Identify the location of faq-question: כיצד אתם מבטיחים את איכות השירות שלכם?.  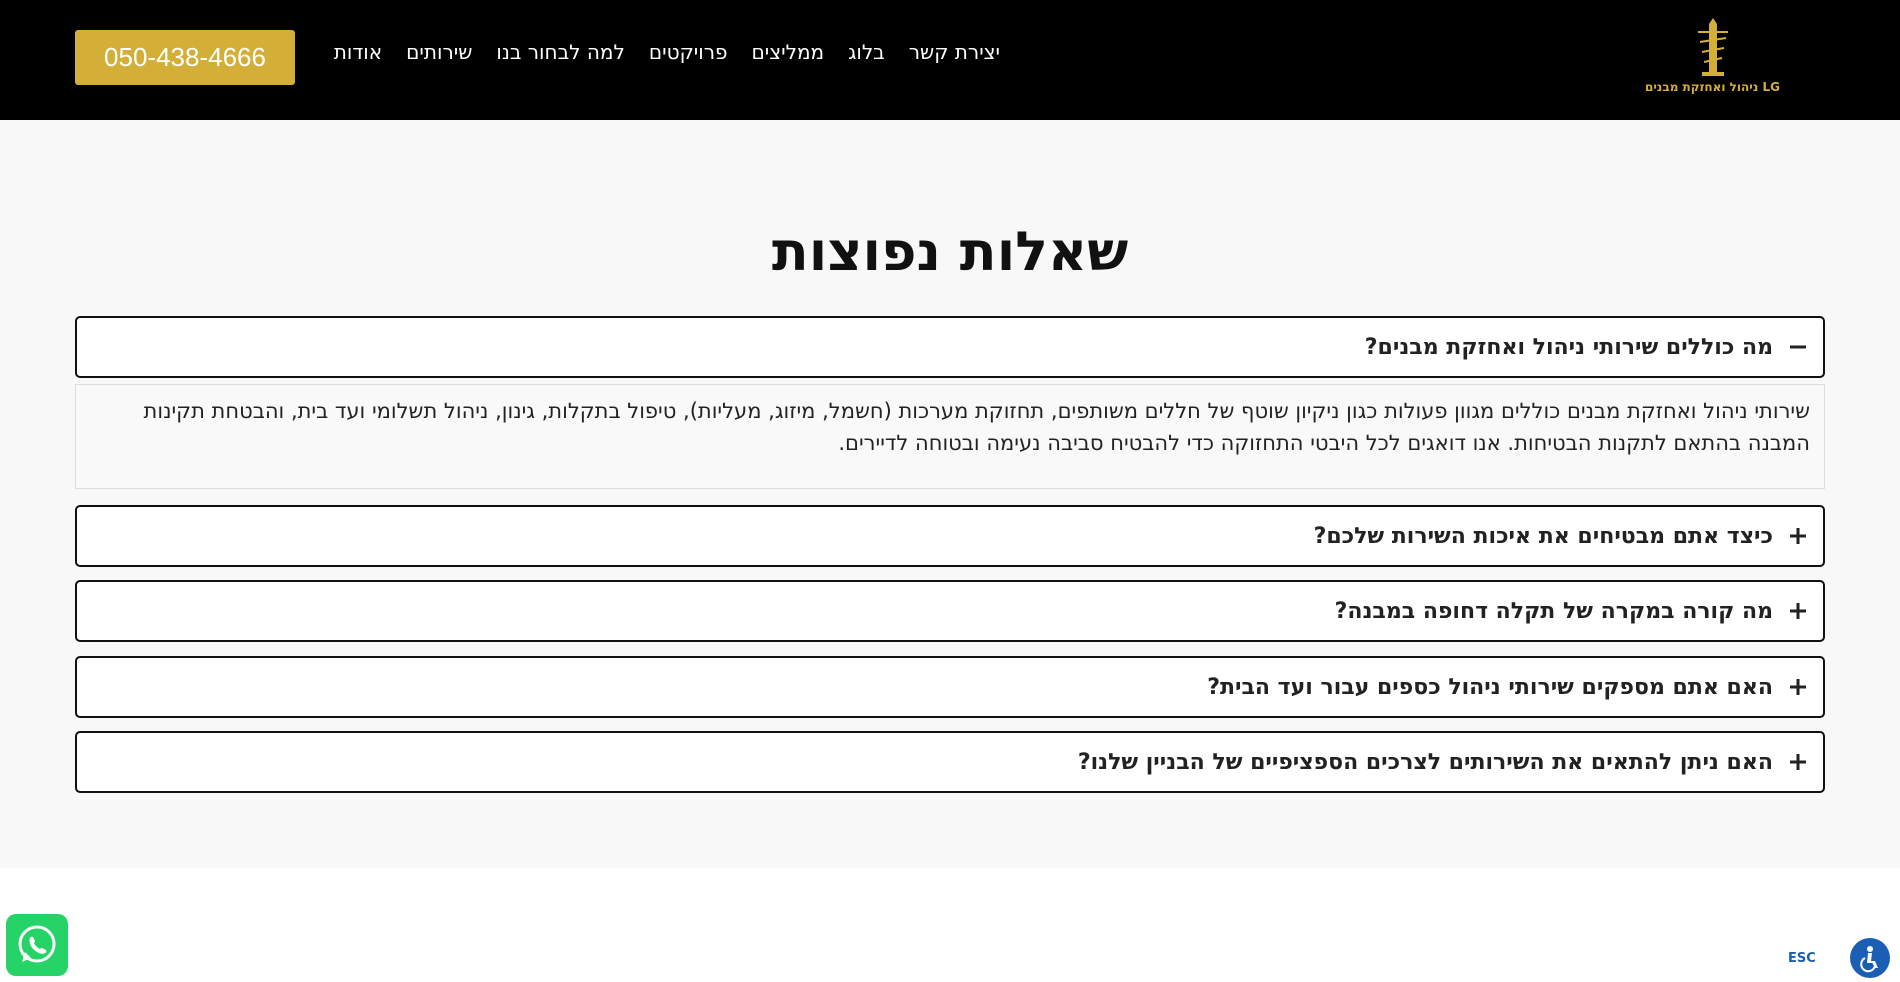
(1543, 536).